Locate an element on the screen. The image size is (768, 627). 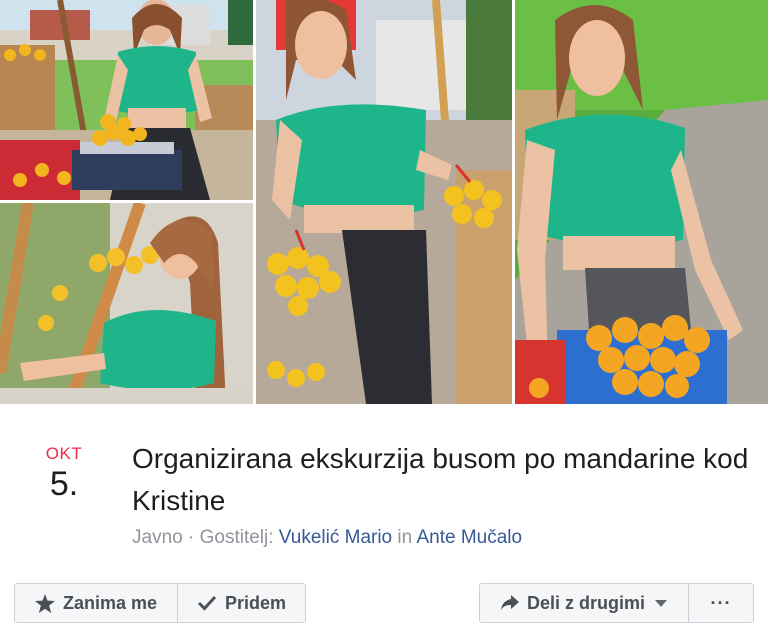
privacy-label: Javno is located at coordinates (157, 537).